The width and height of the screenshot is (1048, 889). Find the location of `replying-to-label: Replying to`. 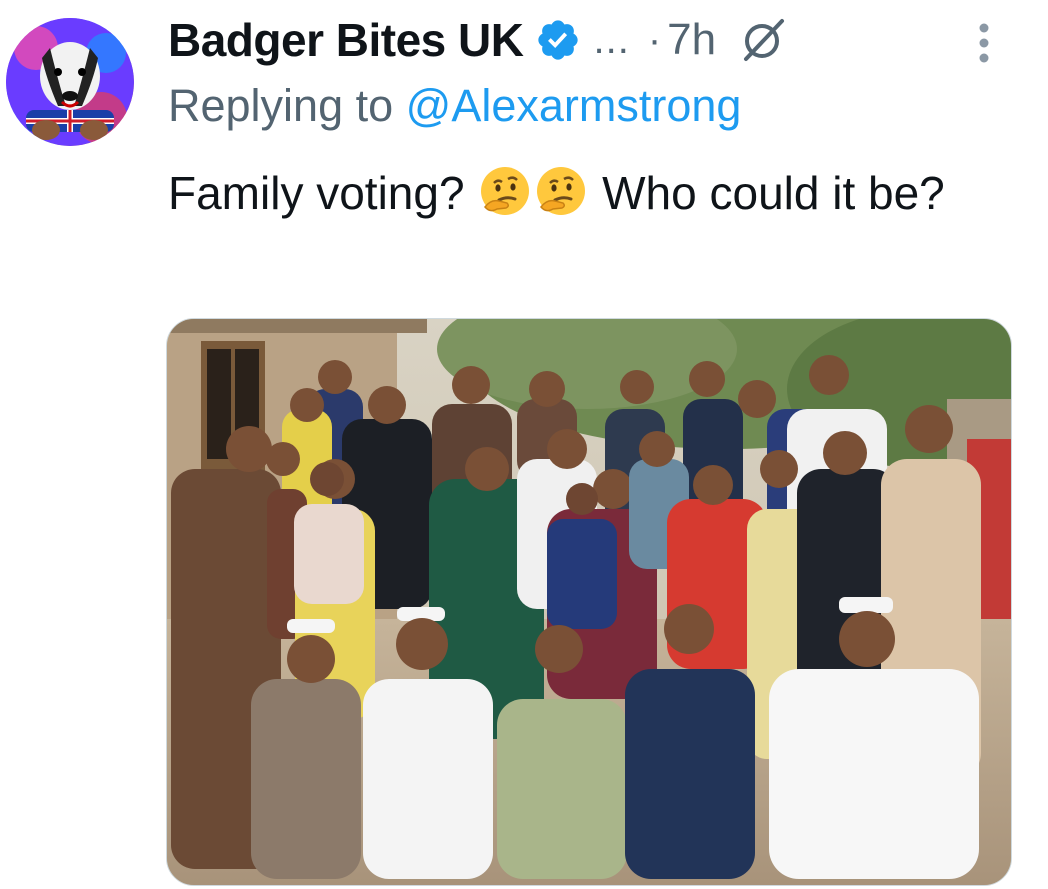

replying-to-label: Replying to is located at coordinates (281, 105).